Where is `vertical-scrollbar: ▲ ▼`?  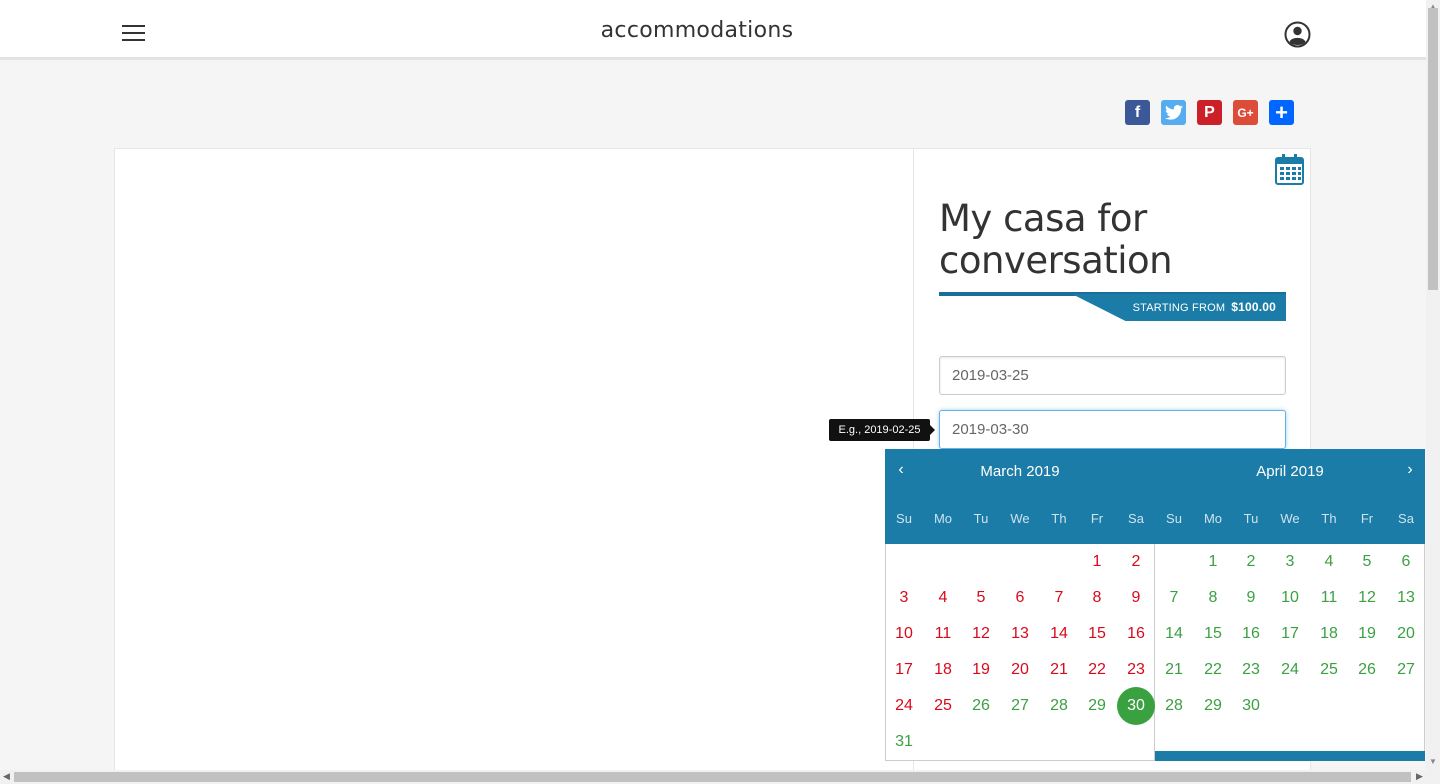 vertical-scrollbar: ▲ ▼ is located at coordinates (1433, 385).